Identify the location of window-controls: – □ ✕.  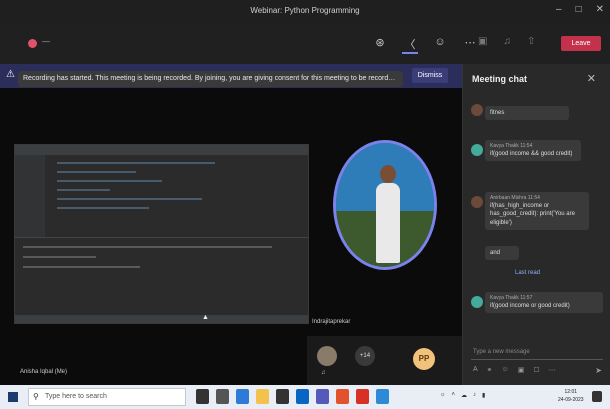
(580, 9).